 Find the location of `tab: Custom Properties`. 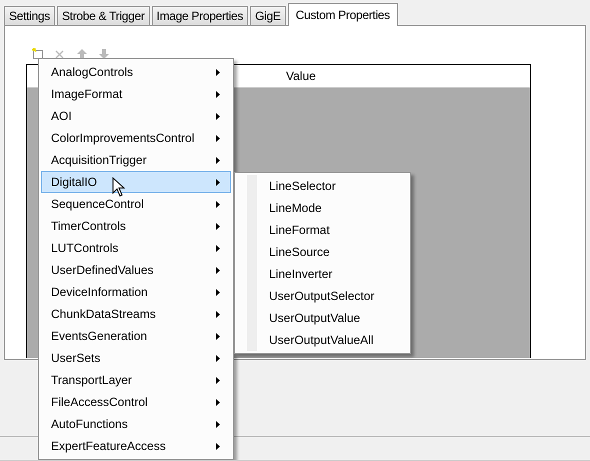

tab: Custom Properties is located at coordinates (343, 14).